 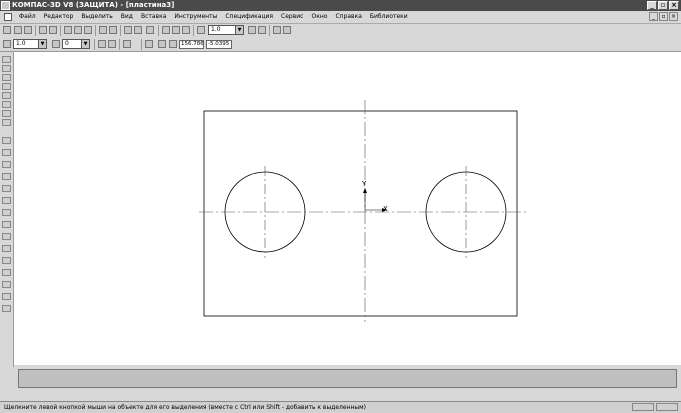 I want to click on hatch-tool-icon, so click(x=6, y=284).